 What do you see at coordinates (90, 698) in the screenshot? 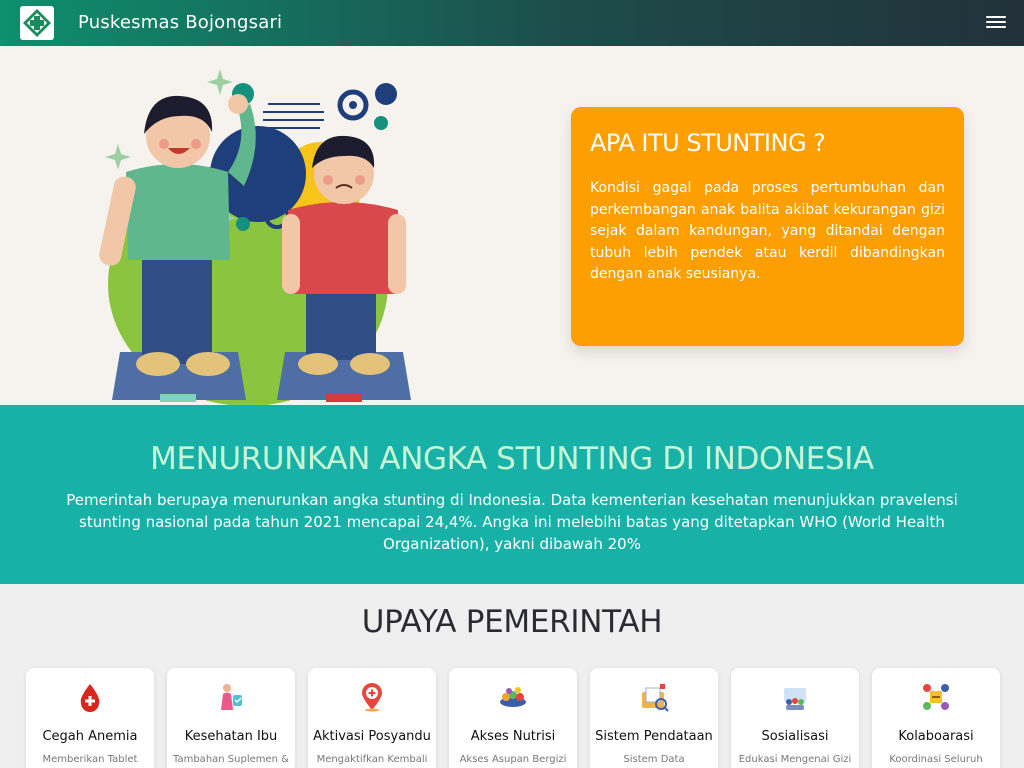
I see `blood-drop-icon` at bounding box center [90, 698].